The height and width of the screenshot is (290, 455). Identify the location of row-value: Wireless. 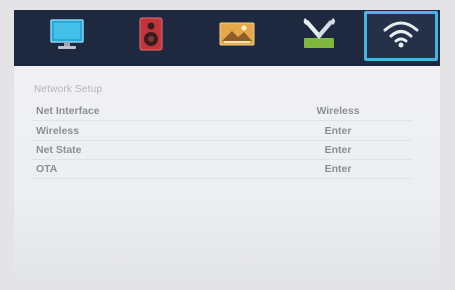
(338, 111).